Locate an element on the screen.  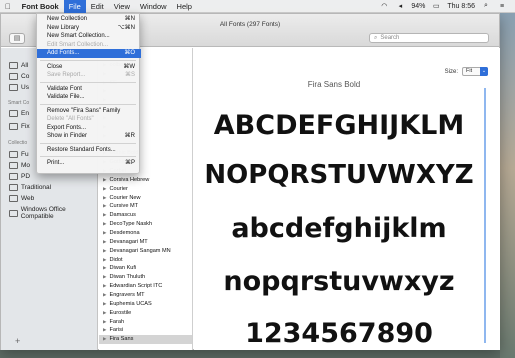
sidebar-item-fun: Fu is located at coordinates (19, 154).